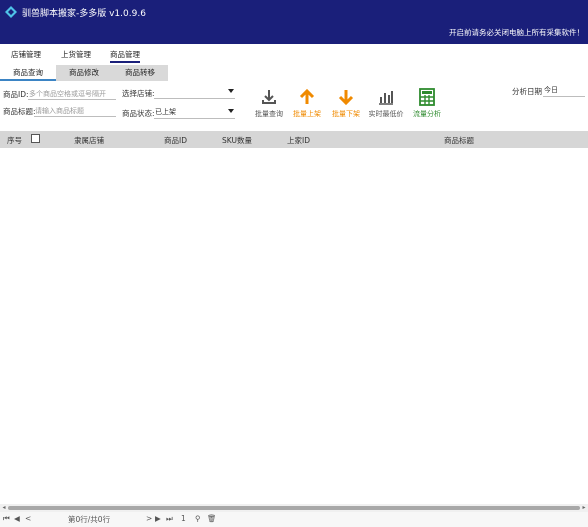  Describe the element at coordinates (294, 519) in the screenshot. I see `pager: ⏮ ◀ < 第0行/共0行 > ▶ ⏭ 1 ⚲ 🗑` at that location.